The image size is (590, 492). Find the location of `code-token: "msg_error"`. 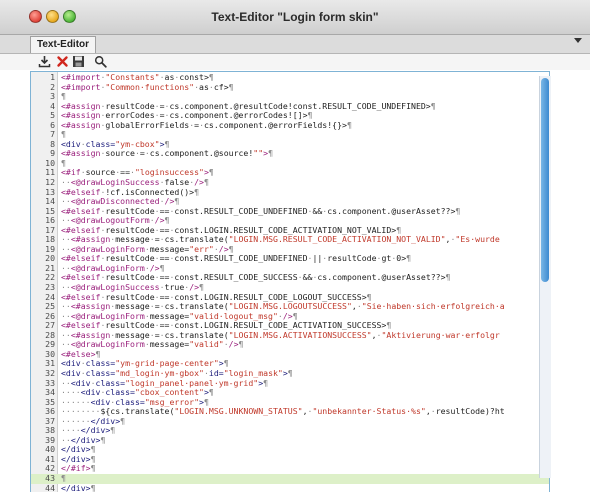

code-token: "msg_error" is located at coordinates (172, 401).